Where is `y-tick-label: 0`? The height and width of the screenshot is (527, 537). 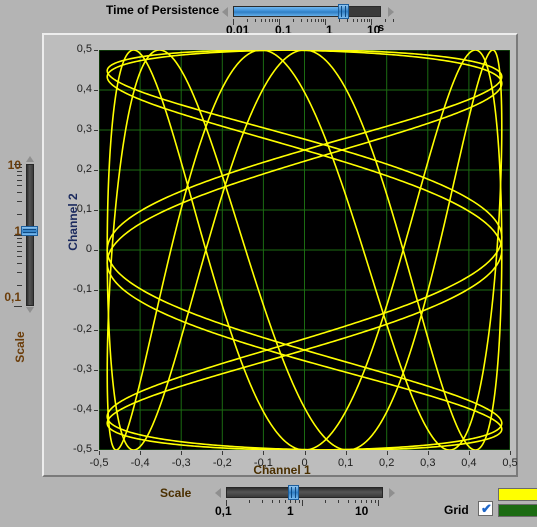
y-tick-label: 0 is located at coordinates (88, 249).